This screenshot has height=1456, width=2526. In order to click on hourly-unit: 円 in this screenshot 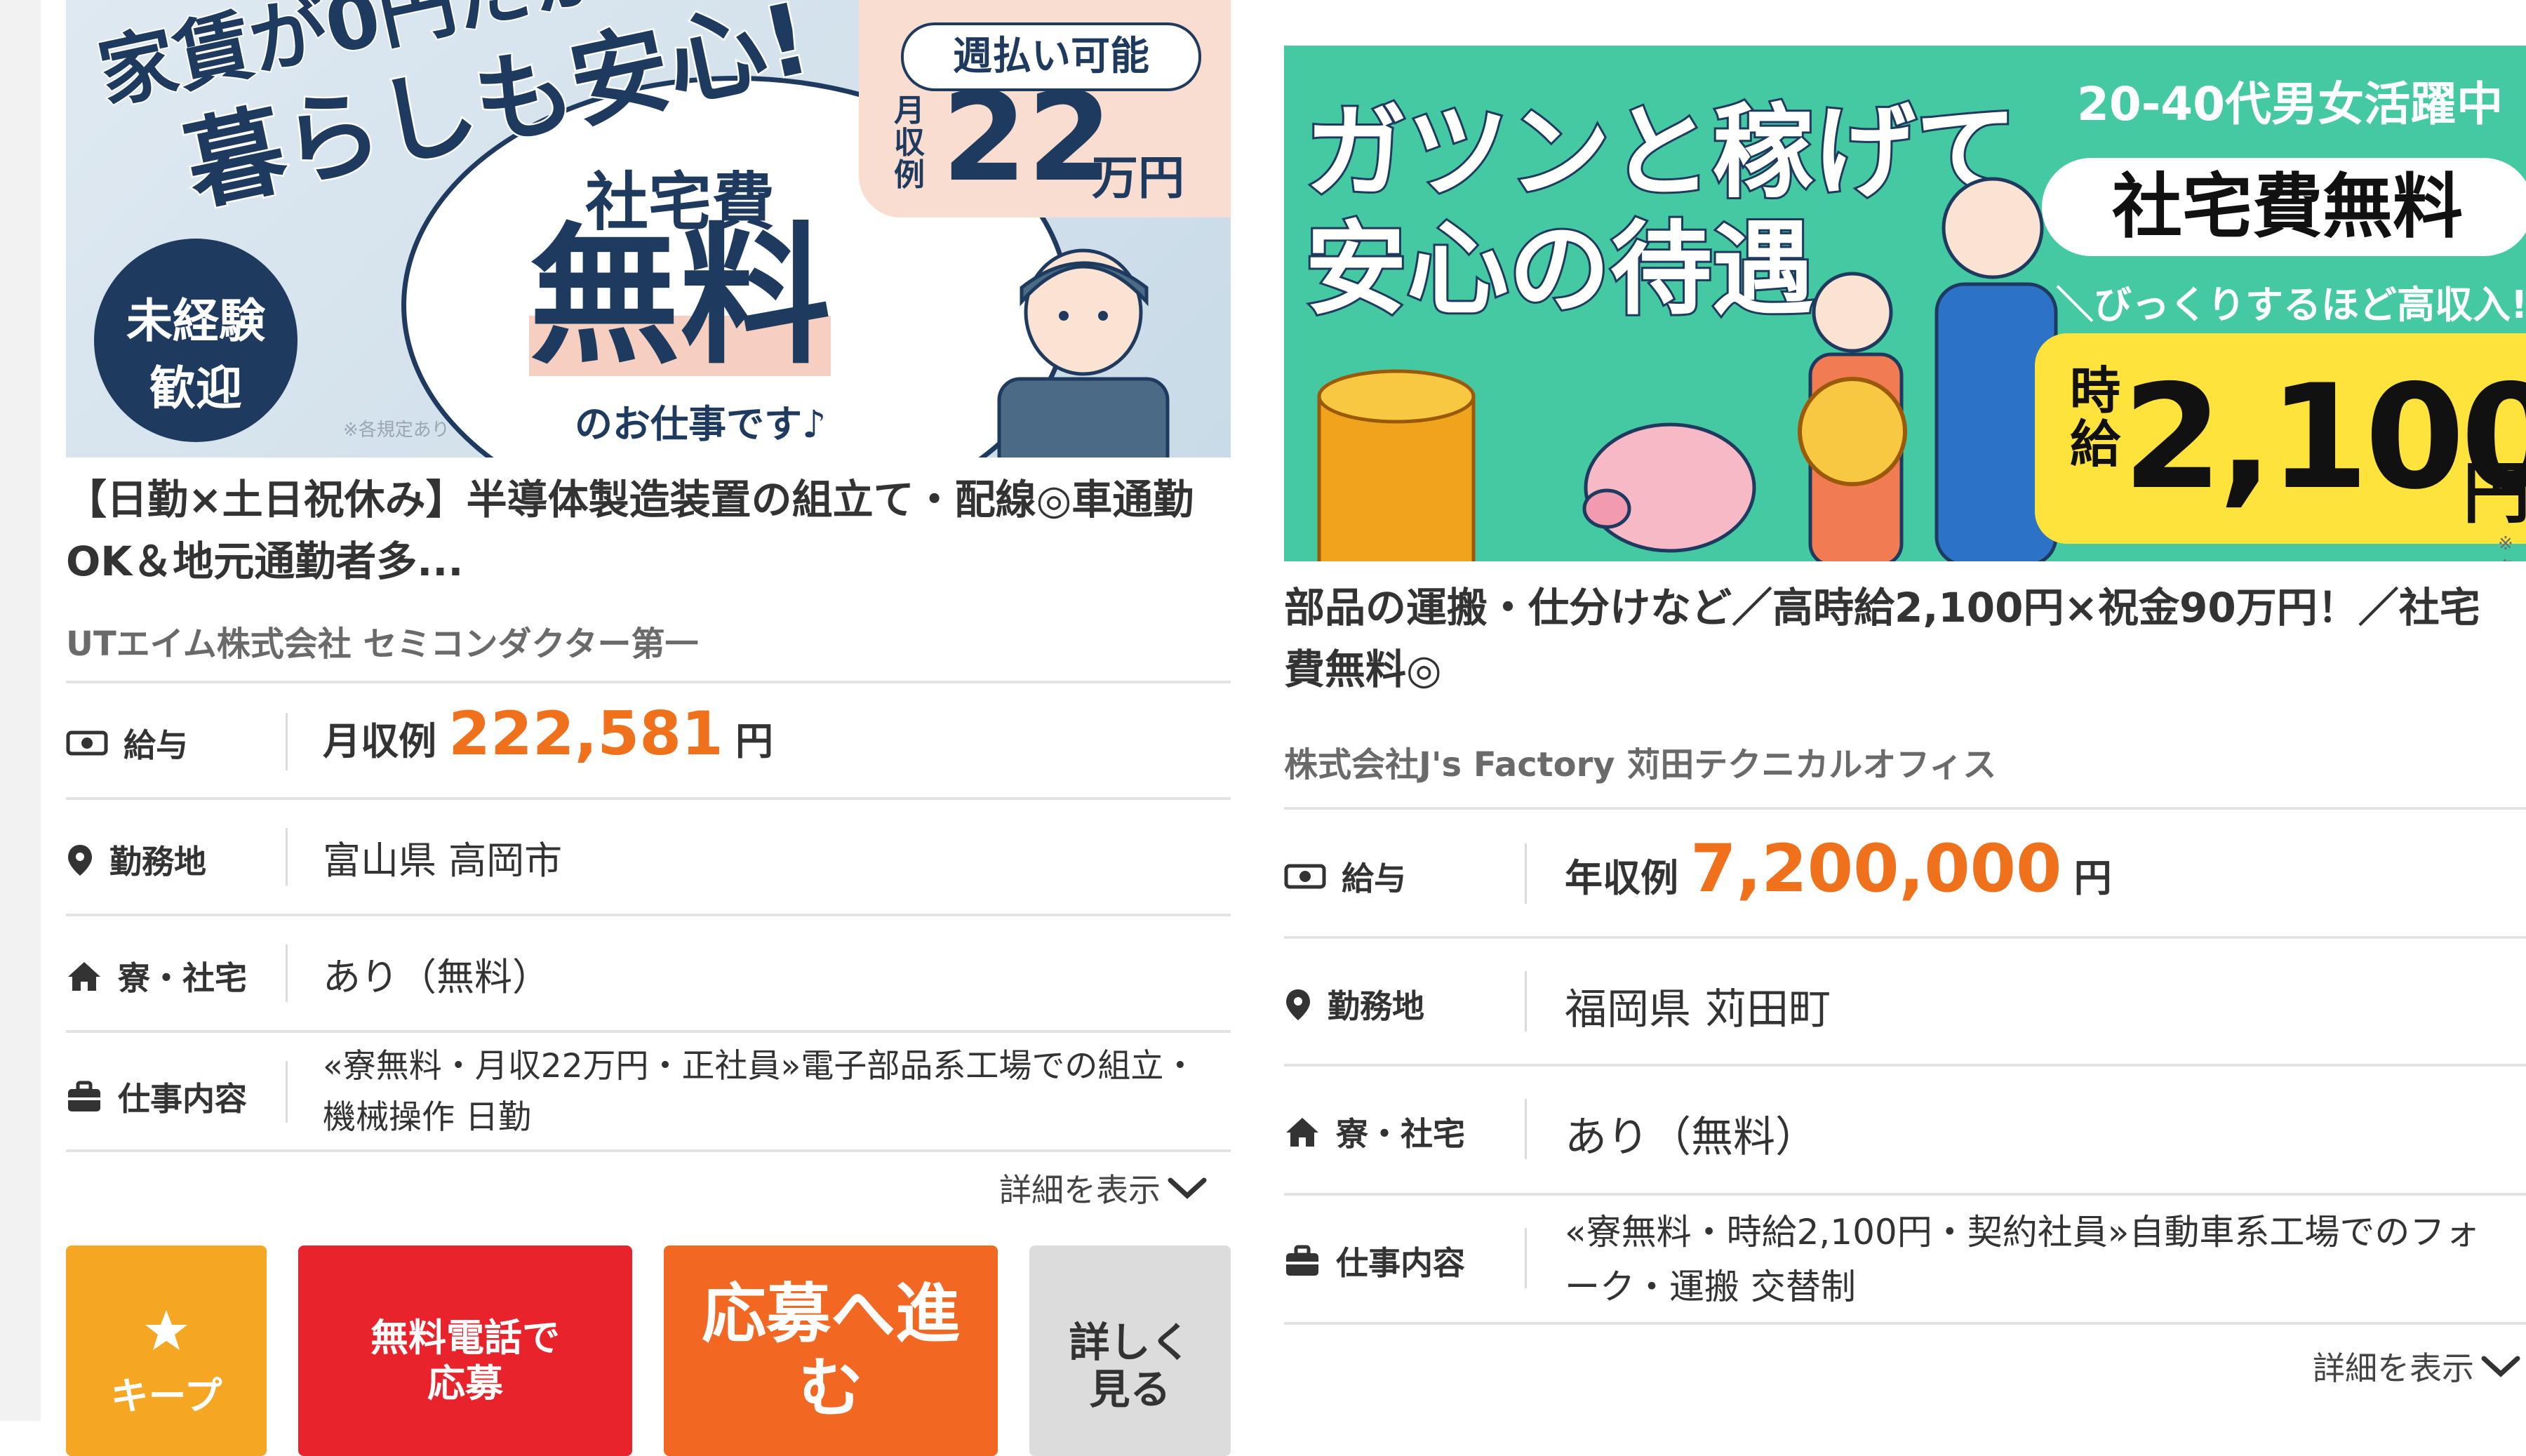, I will do `click(2495, 494)`.